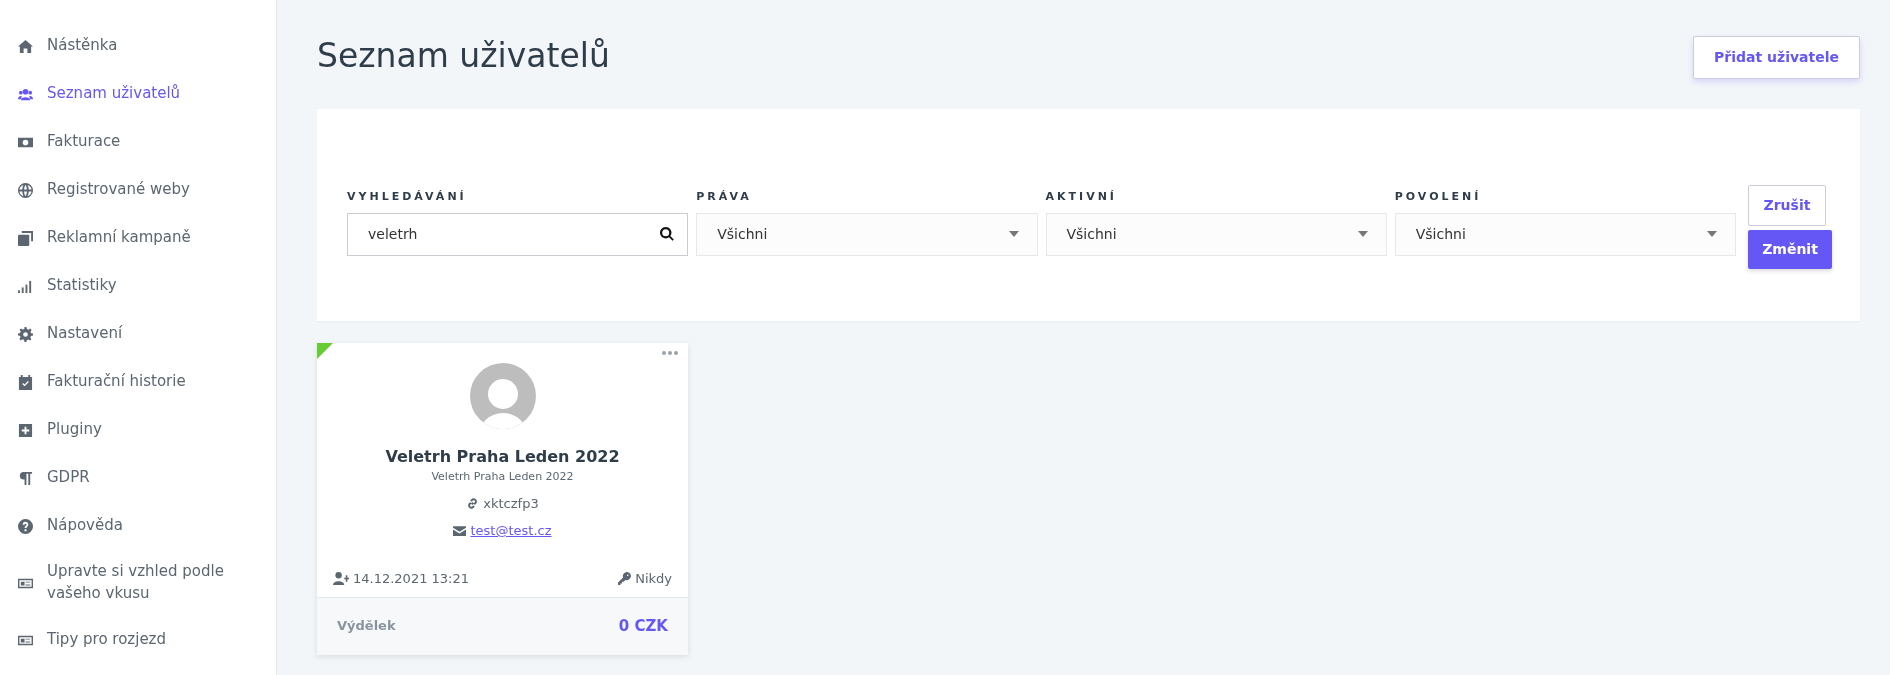 This screenshot has width=1890, height=675. What do you see at coordinates (1787, 205) in the screenshot?
I see `cancel-button: Zrušit` at bounding box center [1787, 205].